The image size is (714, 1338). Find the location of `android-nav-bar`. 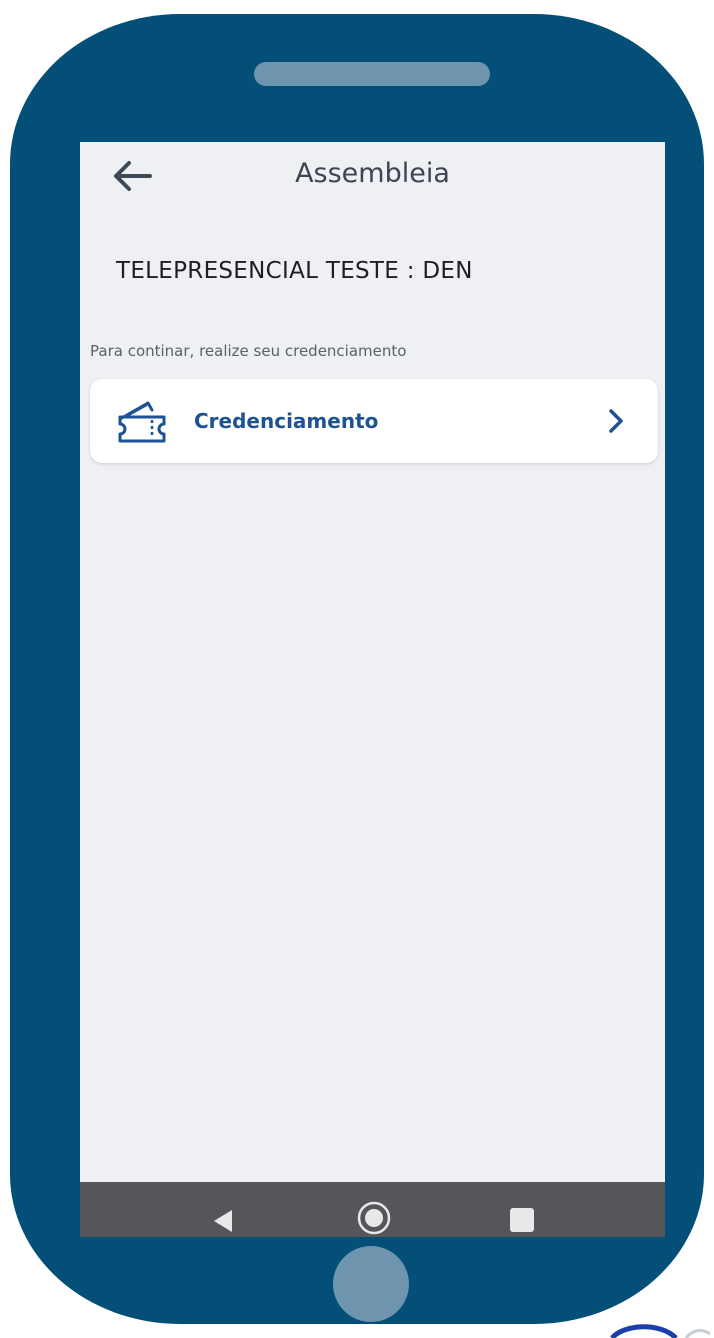

android-nav-bar is located at coordinates (372, 1209).